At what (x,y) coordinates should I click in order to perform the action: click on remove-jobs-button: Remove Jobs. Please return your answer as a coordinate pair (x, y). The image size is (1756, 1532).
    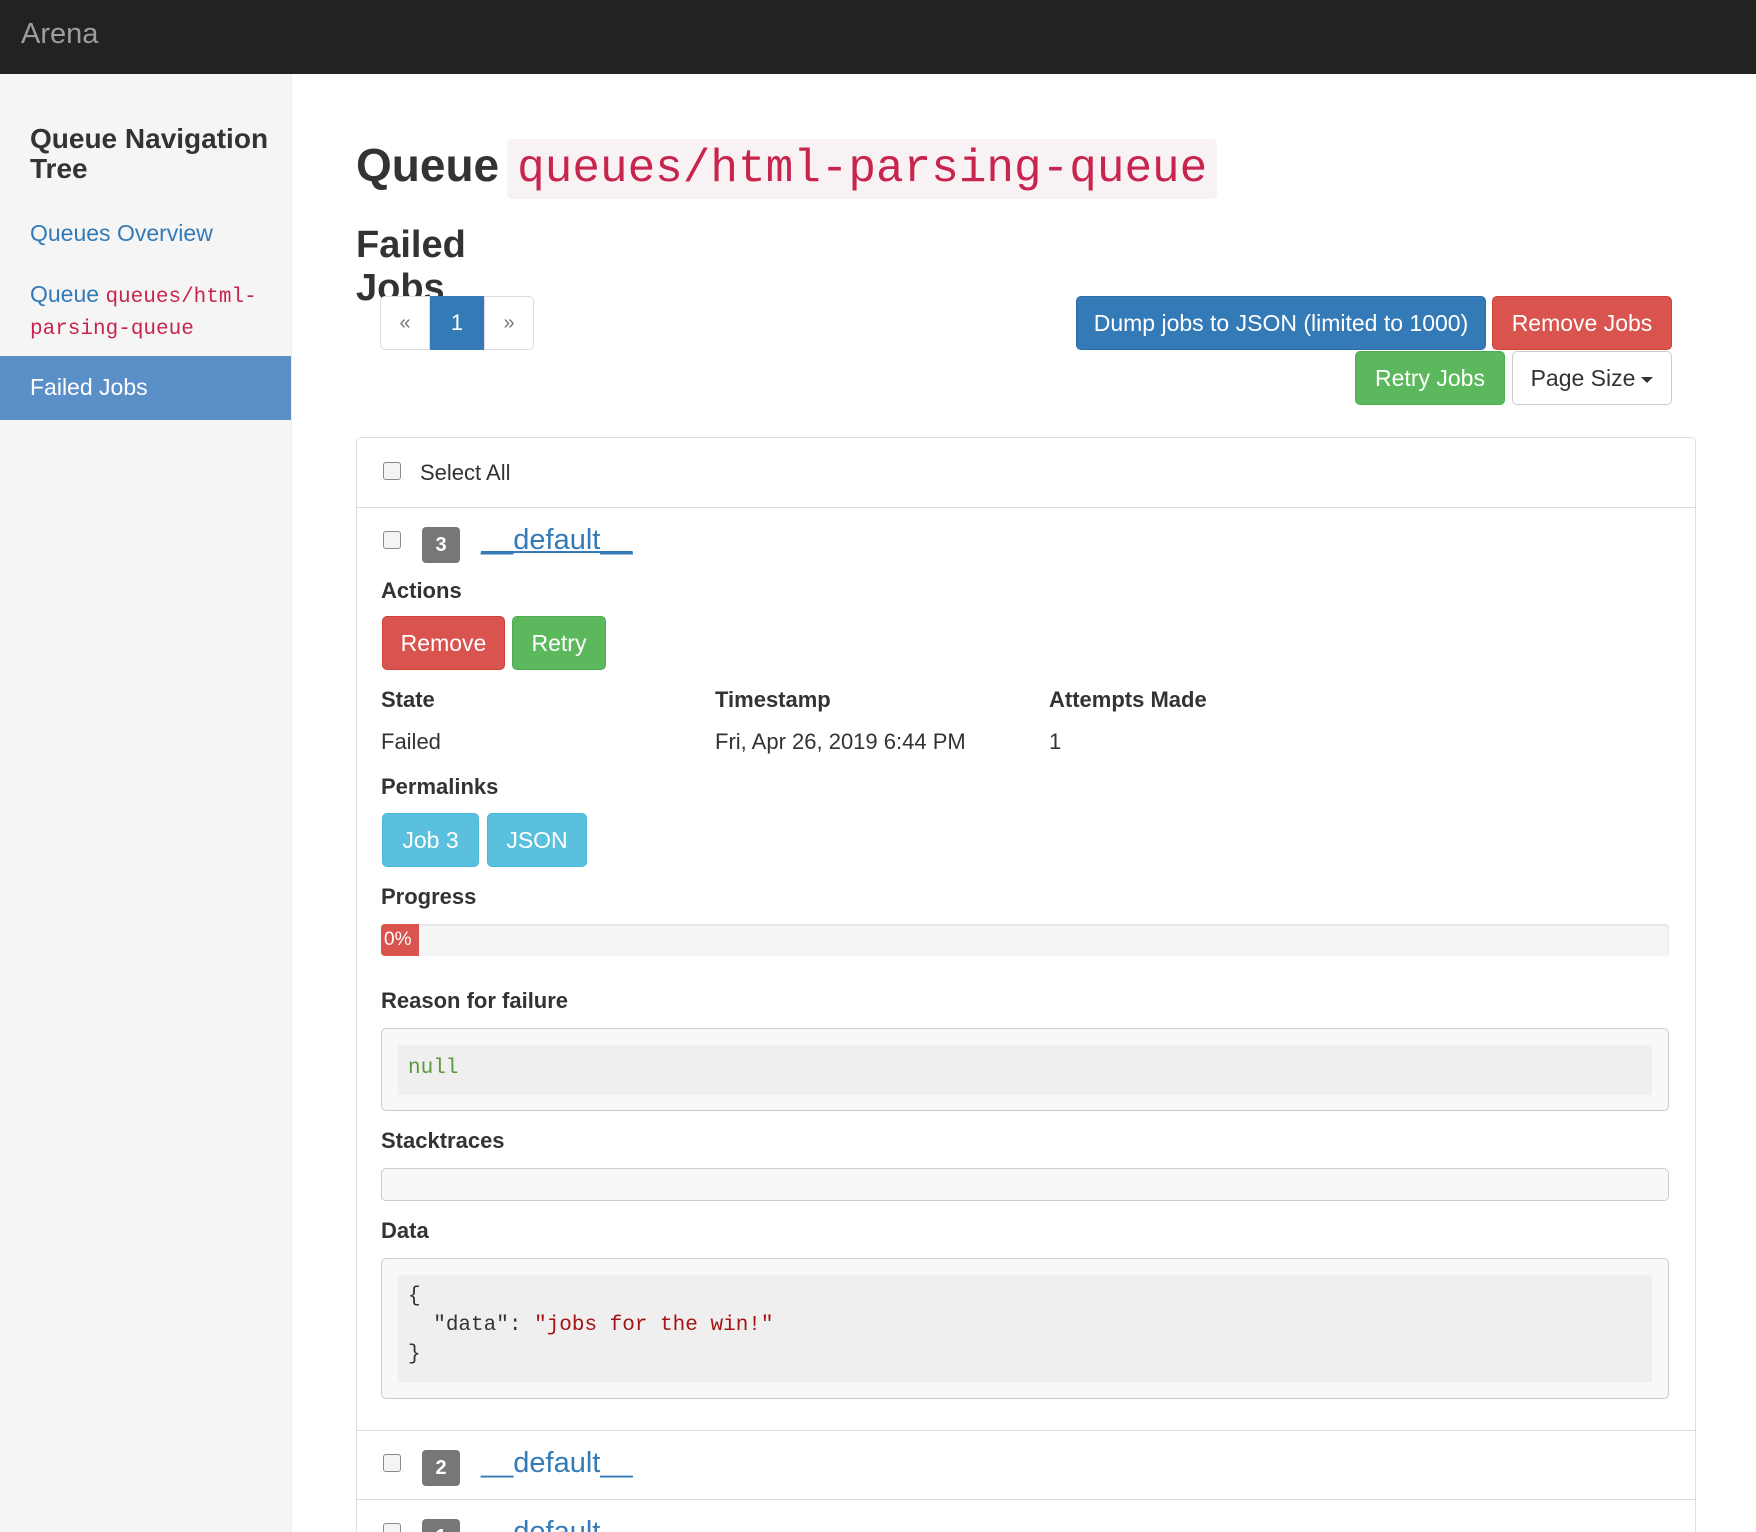
    Looking at the image, I should click on (1582, 323).